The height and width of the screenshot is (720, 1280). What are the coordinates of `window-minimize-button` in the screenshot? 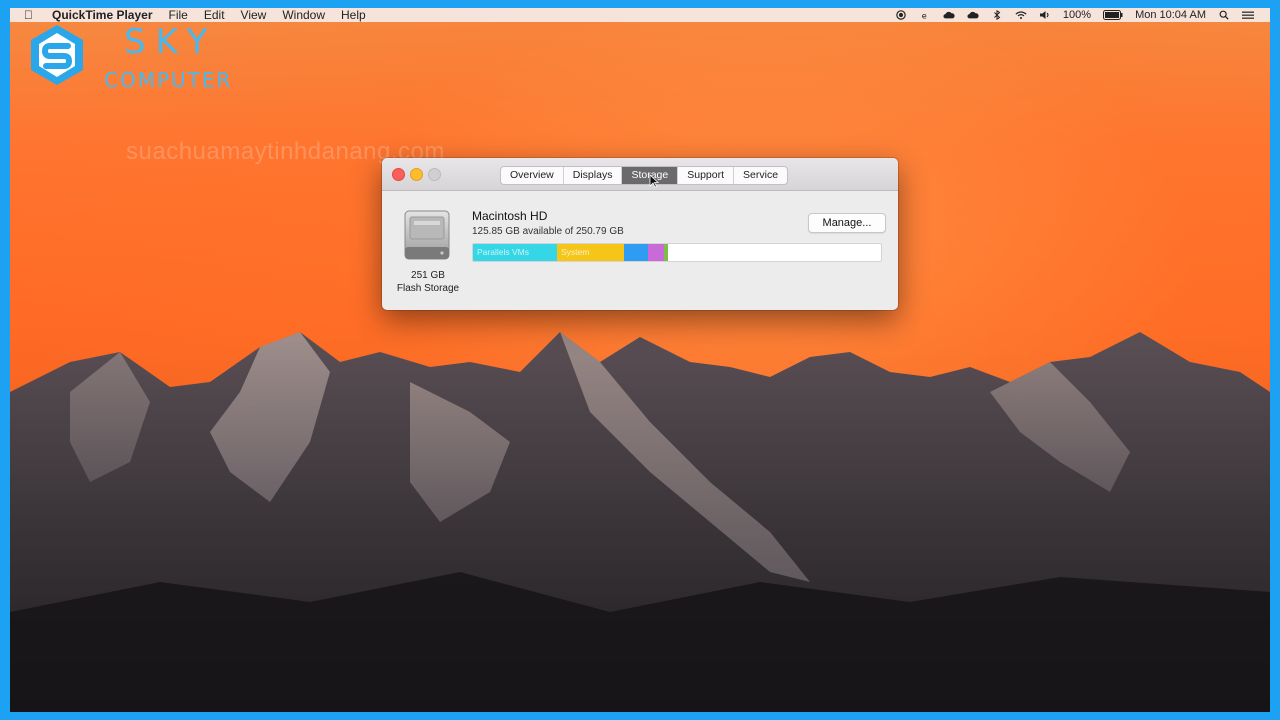 It's located at (416, 174).